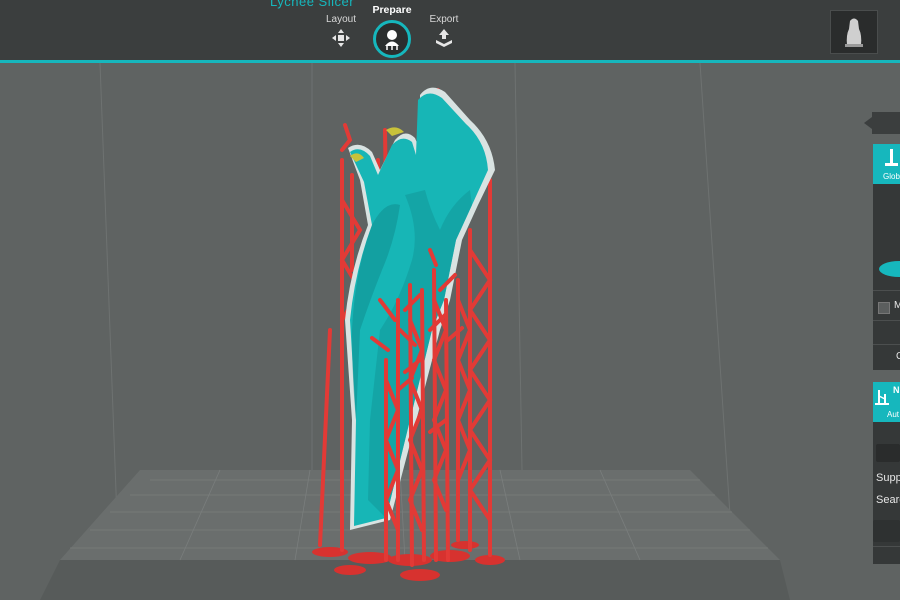 The width and height of the screenshot is (900, 600). What do you see at coordinates (444, 38) in the screenshot?
I see `export-tray-icon` at bounding box center [444, 38].